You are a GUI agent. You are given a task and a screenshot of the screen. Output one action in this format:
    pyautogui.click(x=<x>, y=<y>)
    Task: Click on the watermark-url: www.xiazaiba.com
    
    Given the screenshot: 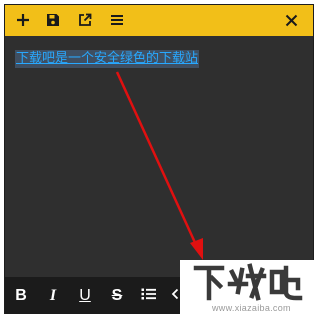 What is the action you would take?
    pyautogui.click(x=251, y=308)
    